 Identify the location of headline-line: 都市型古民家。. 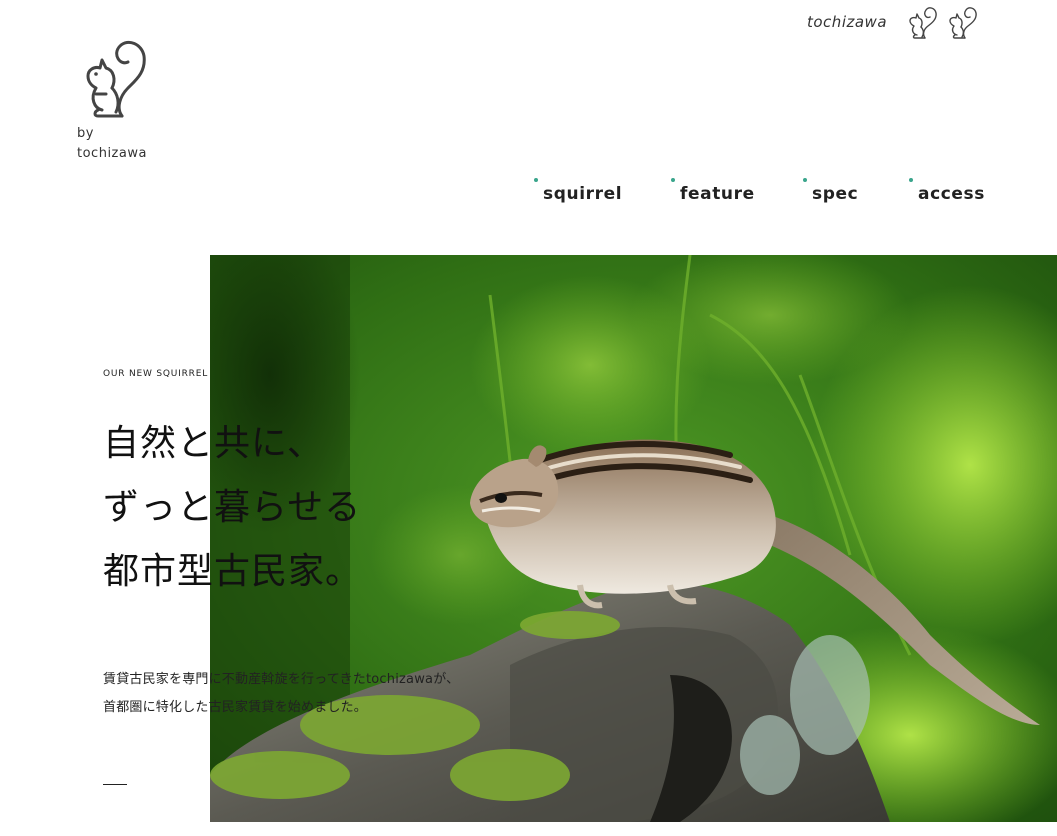
(233, 571).